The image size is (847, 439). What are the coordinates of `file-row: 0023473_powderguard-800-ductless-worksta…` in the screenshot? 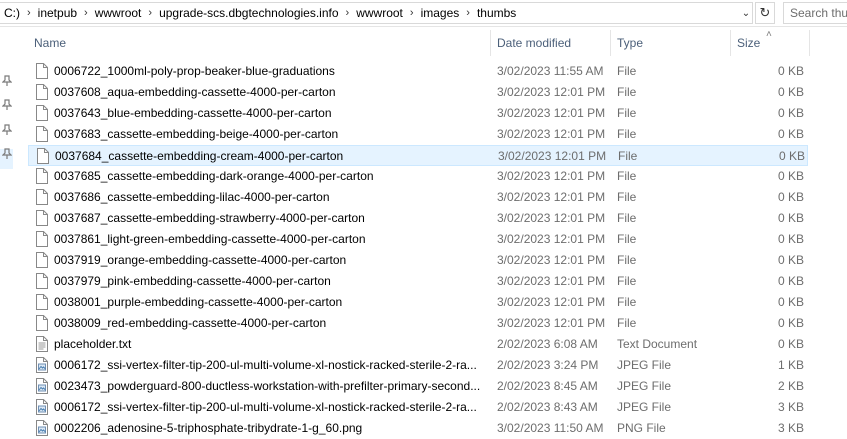 It's located at (418, 386).